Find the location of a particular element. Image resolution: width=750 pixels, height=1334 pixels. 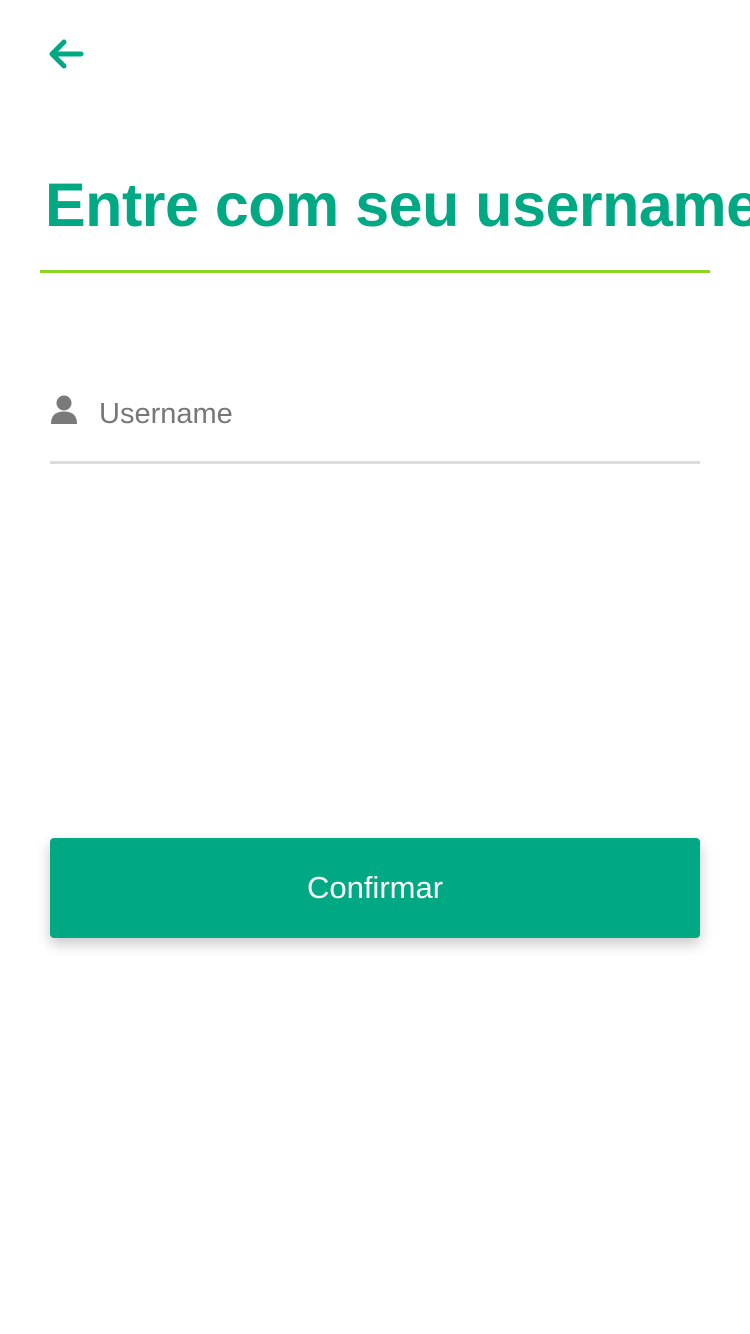

back-button is located at coordinates (66, 54).